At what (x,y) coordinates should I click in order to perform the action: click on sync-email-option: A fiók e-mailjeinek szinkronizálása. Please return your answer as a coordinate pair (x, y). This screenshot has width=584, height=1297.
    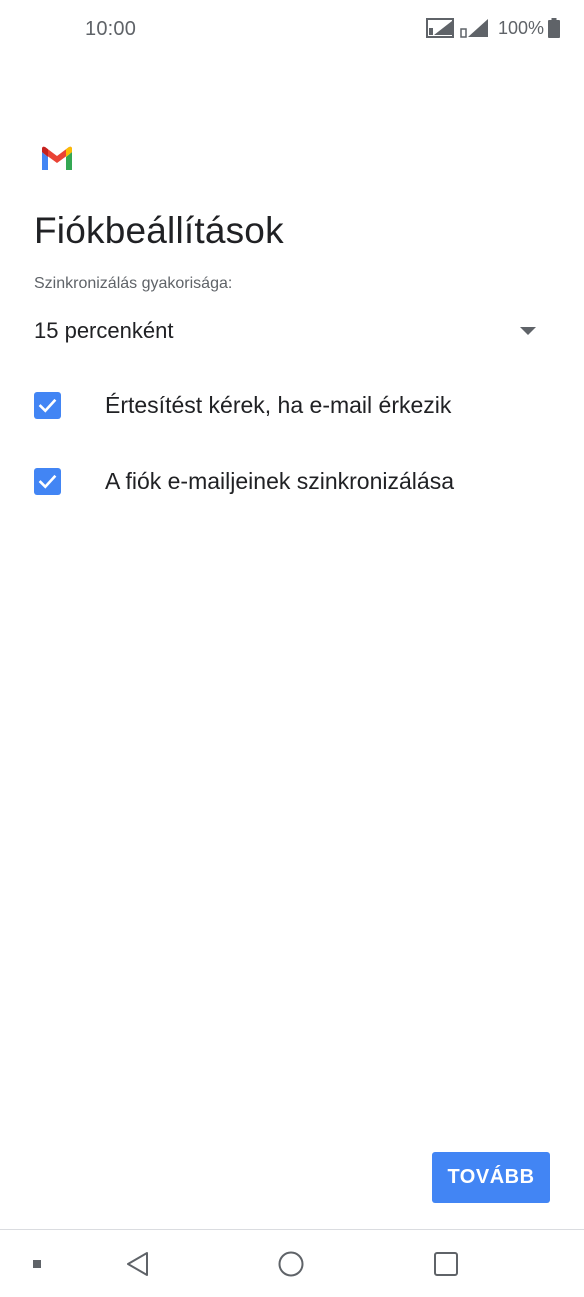
    Looking at the image, I should click on (294, 481).